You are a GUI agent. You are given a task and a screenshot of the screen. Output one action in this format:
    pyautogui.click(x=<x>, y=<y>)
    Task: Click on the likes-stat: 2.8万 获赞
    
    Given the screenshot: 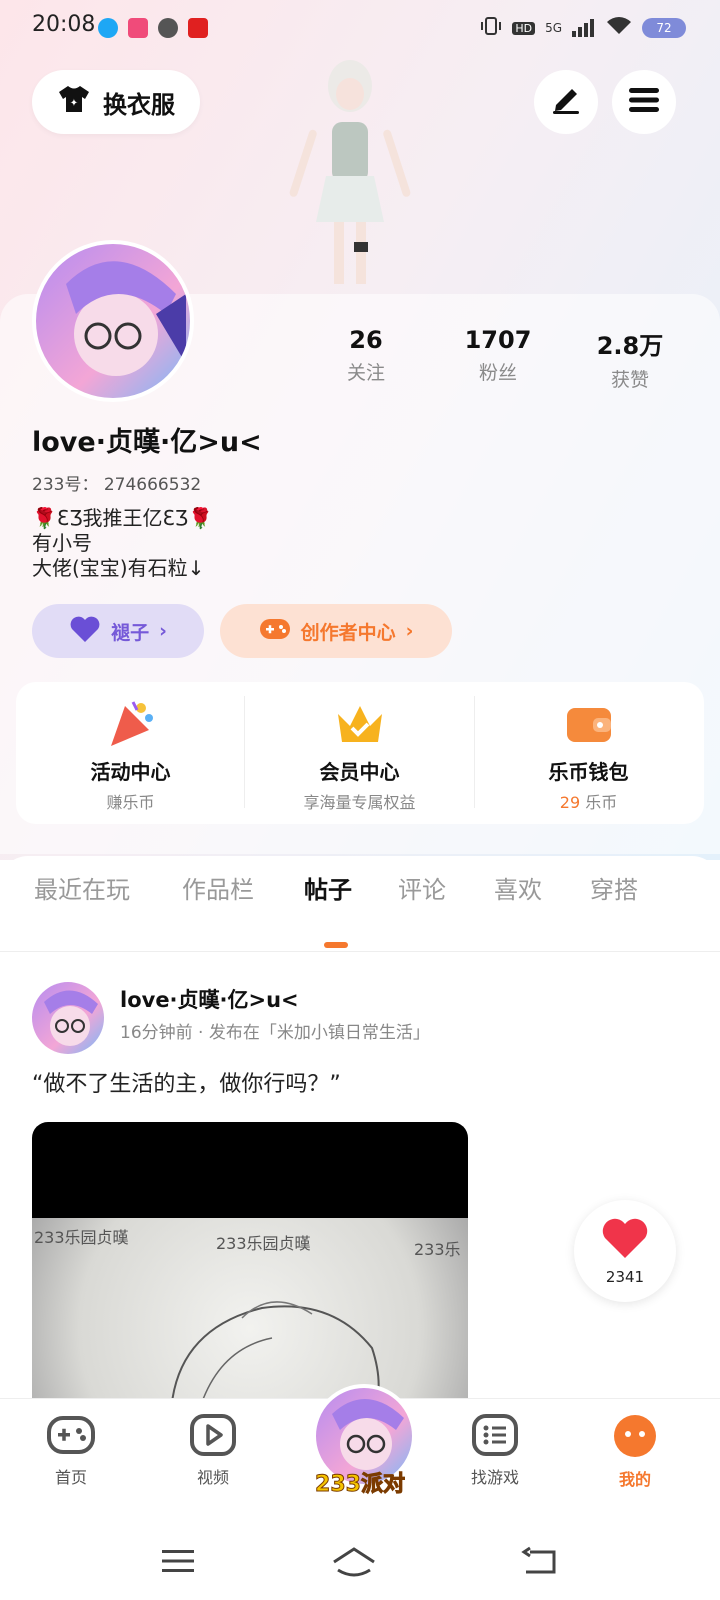 What is the action you would take?
    pyautogui.click(x=630, y=359)
    